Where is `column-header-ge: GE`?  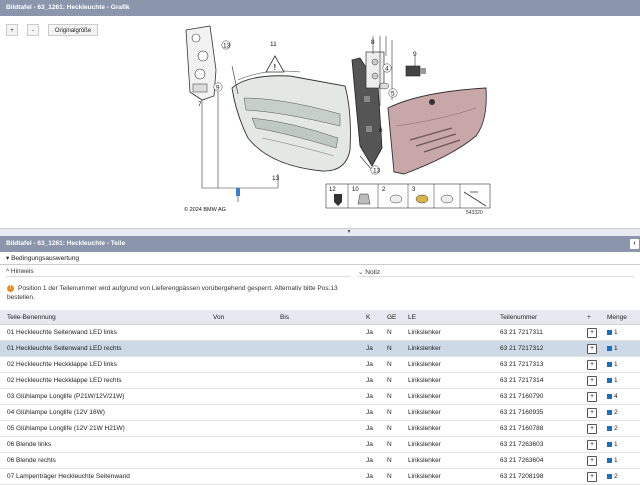
column-header-ge: GE is located at coordinates (390, 317).